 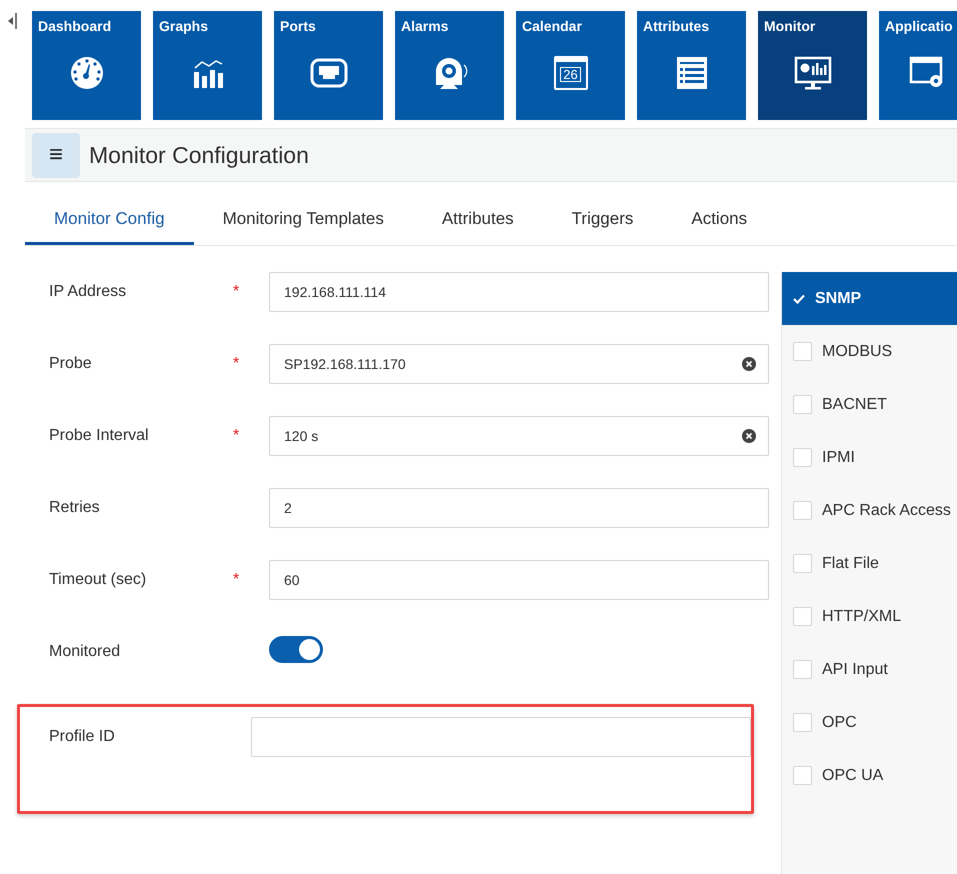 What do you see at coordinates (296, 649) in the screenshot?
I see `toggle-switch` at bounding box center [296, 649].